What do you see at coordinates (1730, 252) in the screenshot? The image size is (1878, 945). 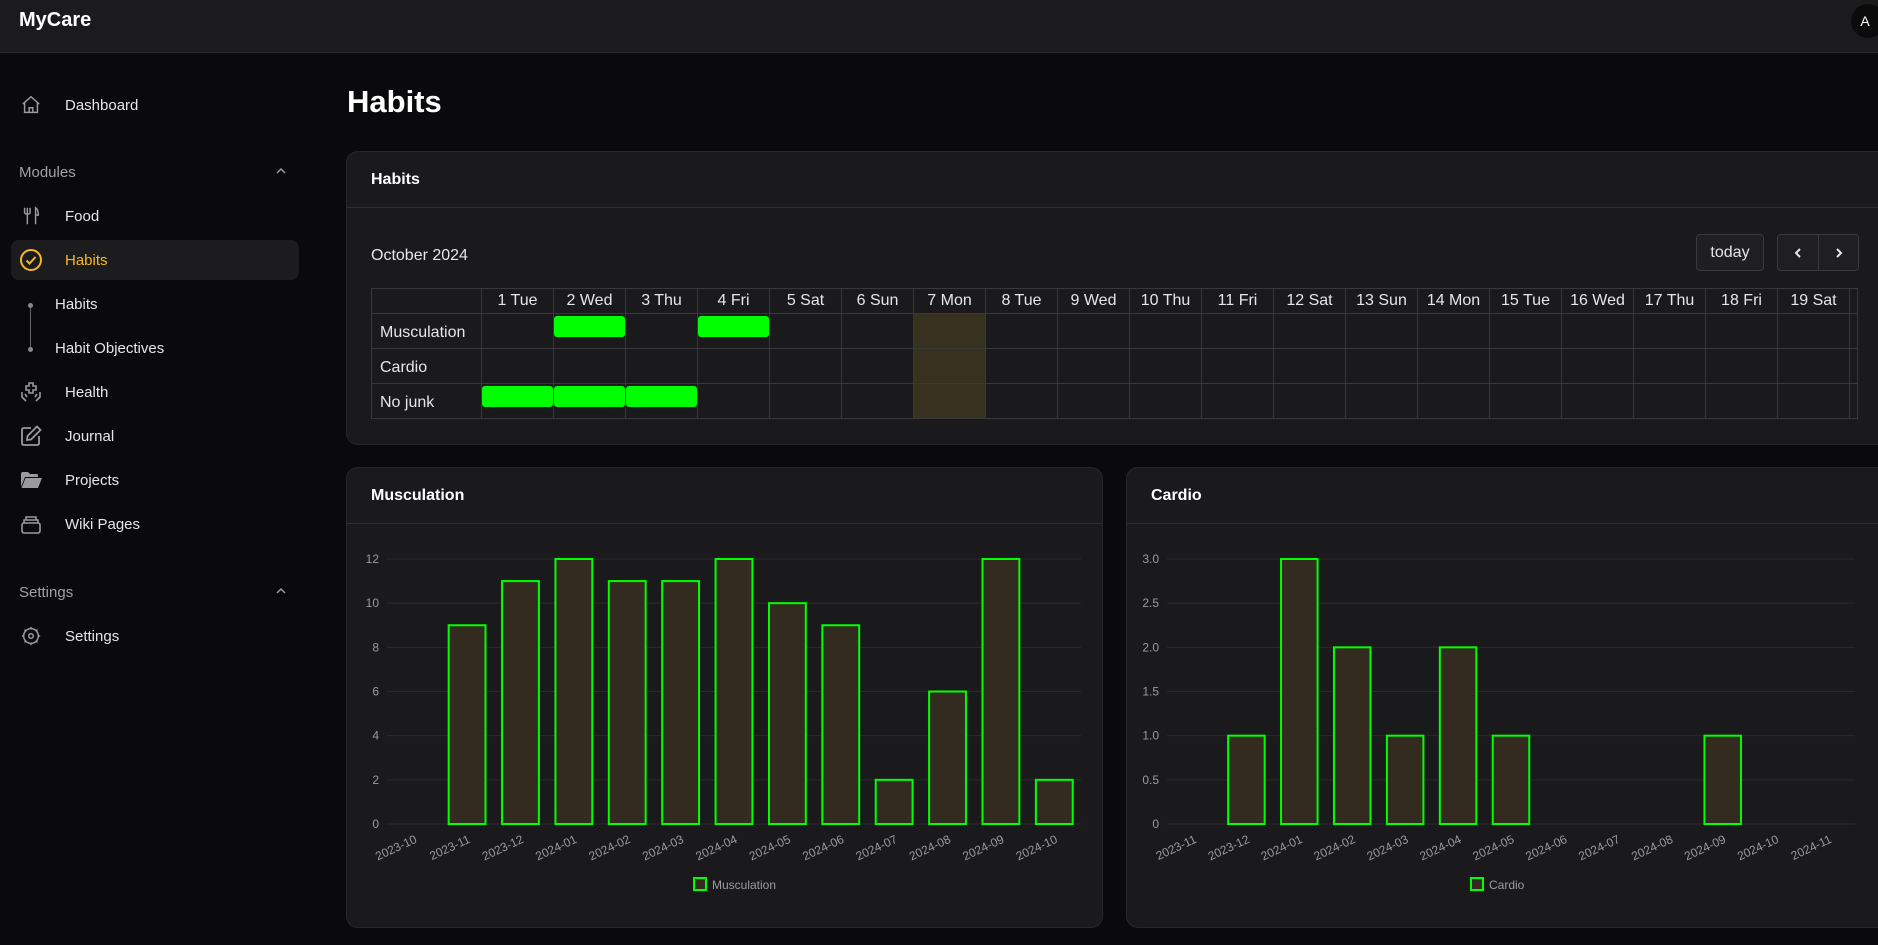 I see `today-button: today` at bounding box center [1730, 252].